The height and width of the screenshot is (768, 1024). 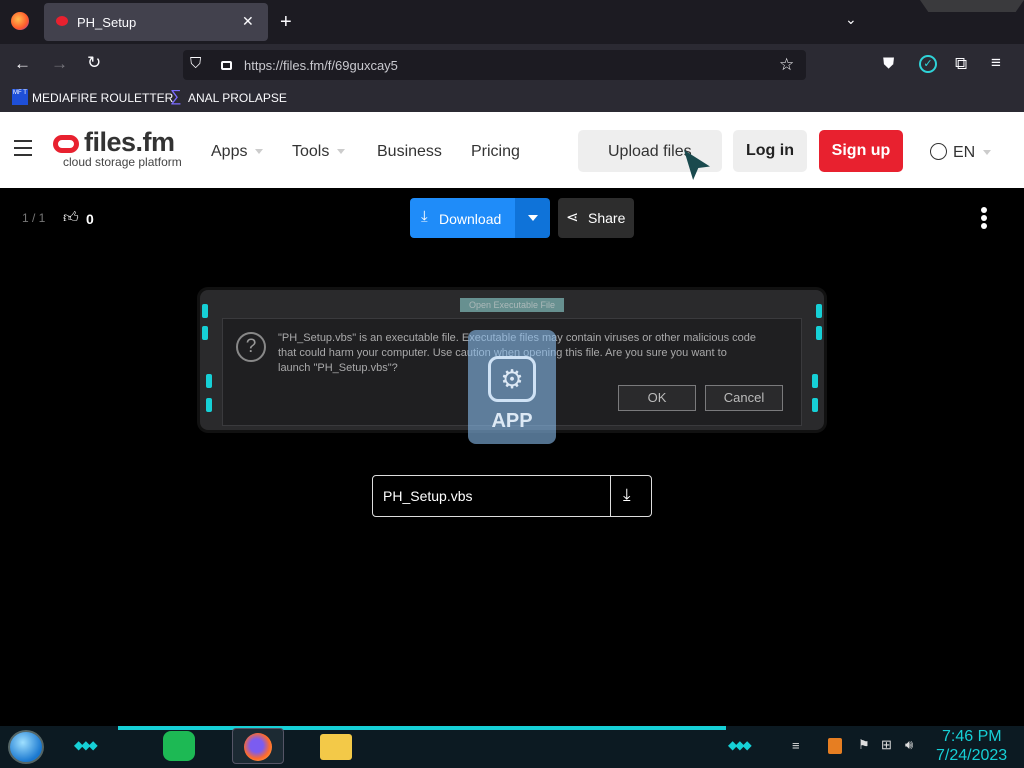 What do you see at coordinates (311, 151) in the screenshot?
I see `nav-label: Tools` at bounding box center [311, 151].